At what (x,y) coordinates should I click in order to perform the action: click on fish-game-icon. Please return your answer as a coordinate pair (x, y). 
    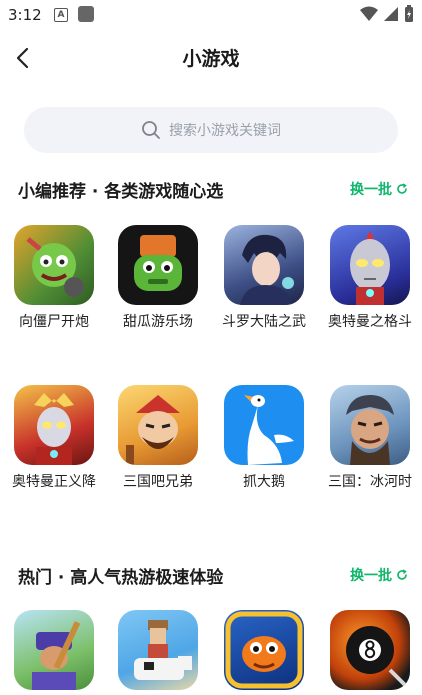
    Looking at the image, I should click on (264, 650).